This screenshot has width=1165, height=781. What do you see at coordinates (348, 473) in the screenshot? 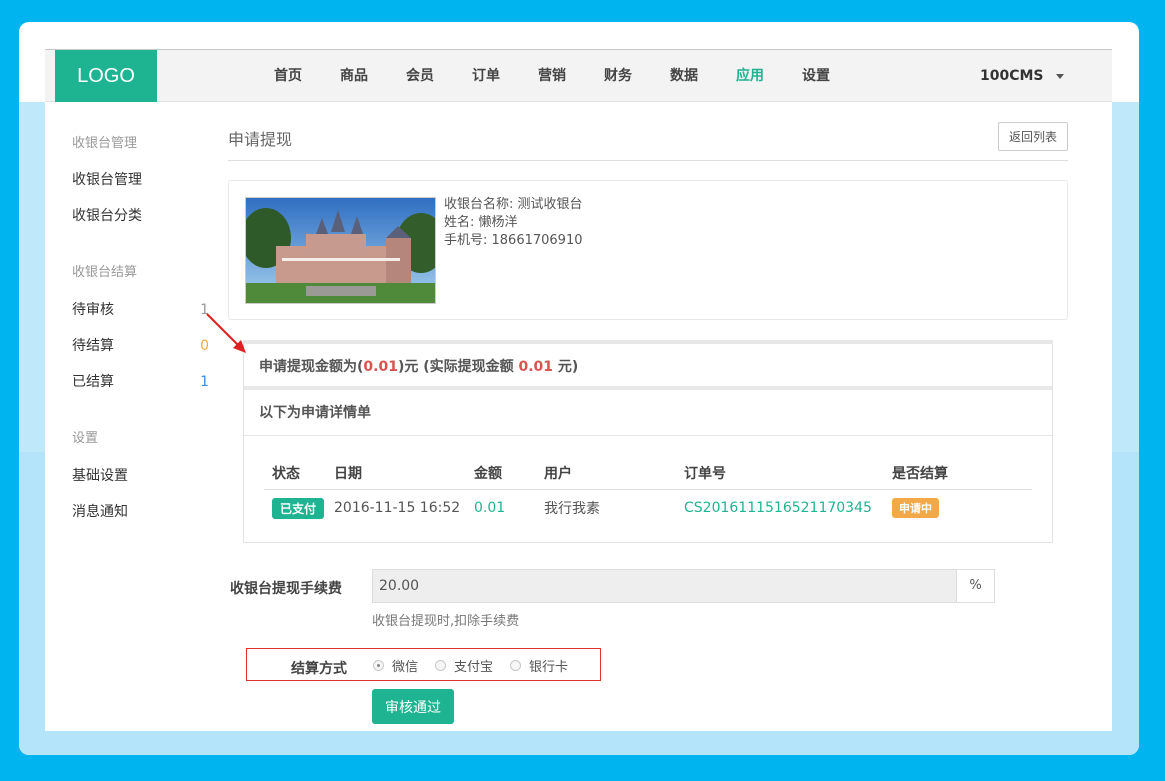
I see `column-header-date: 日期` at bounding box center [348, 473].